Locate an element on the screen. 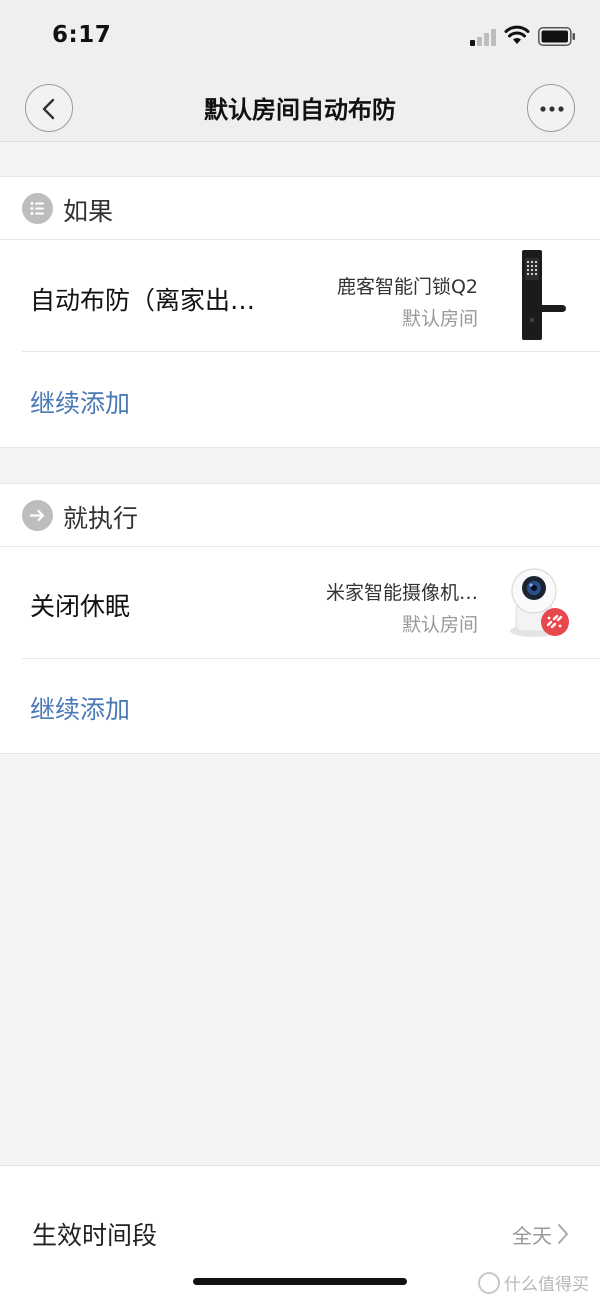 Image resolution: width=600 pixels, height=1299 pixels. condition-row: 自动布防（离家出… 鹿客智能门锁Q2 默认房间 is located at coordinates (300, 296).